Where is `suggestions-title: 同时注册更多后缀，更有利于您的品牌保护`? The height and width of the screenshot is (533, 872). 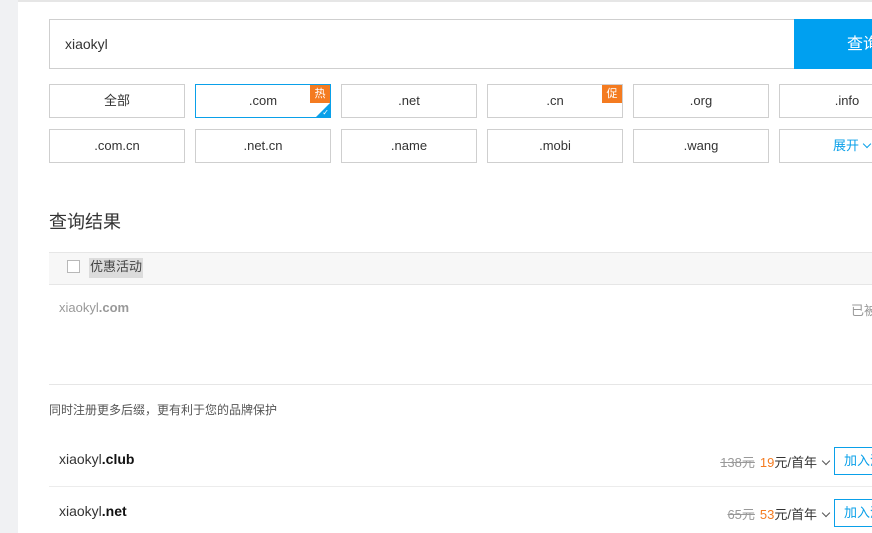
suggestions-title: 同时注册更多后缀，更有利于您的品牌保护 is located at coordinates (163, 410).